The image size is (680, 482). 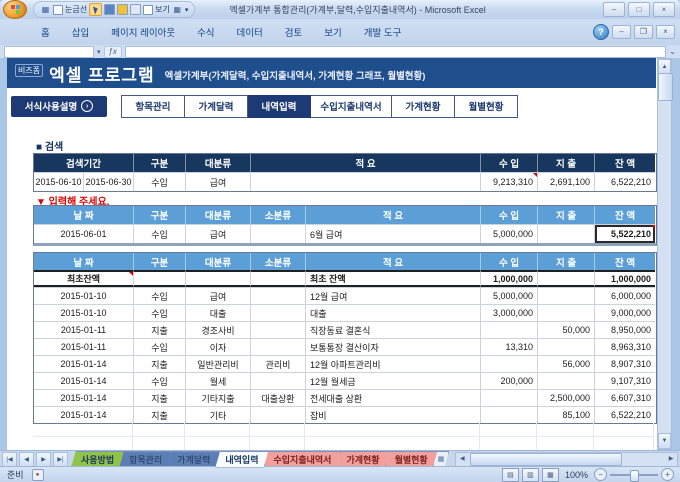 What do you see at coordinates (60, 459) in the screenshot?
I see `last-sheet-icon: ▶|` at bounding box center [60, 459].